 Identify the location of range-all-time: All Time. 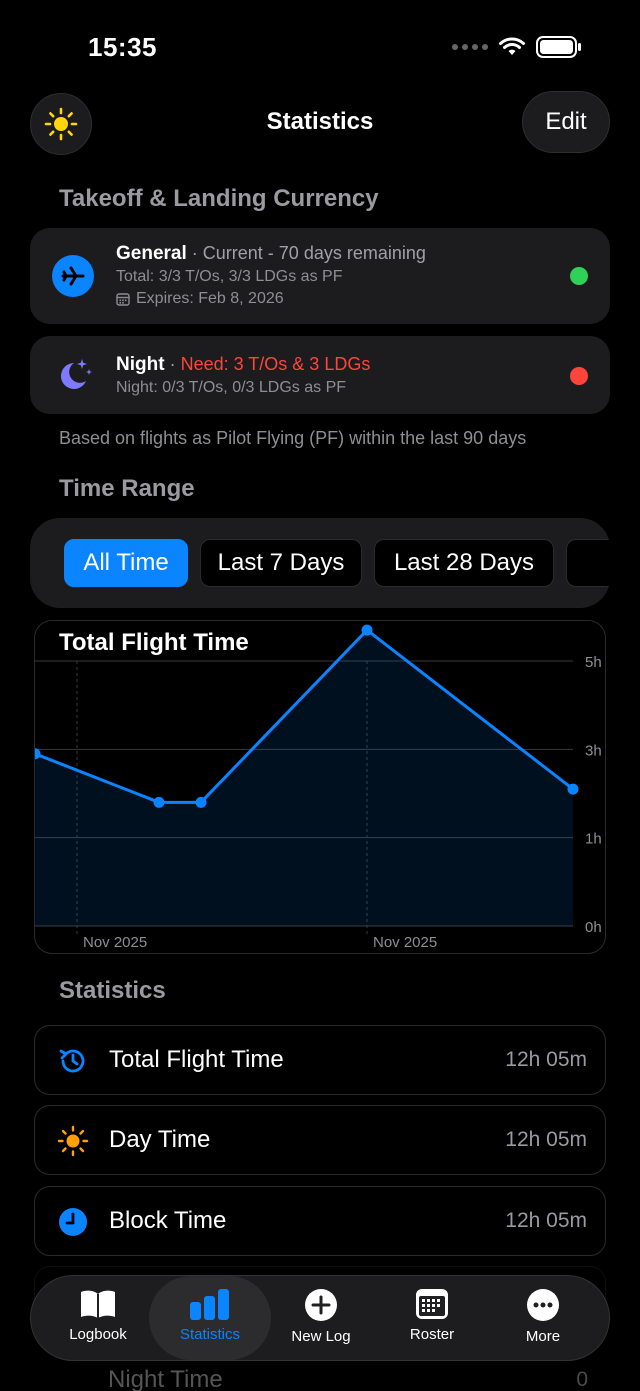
(126, 563).